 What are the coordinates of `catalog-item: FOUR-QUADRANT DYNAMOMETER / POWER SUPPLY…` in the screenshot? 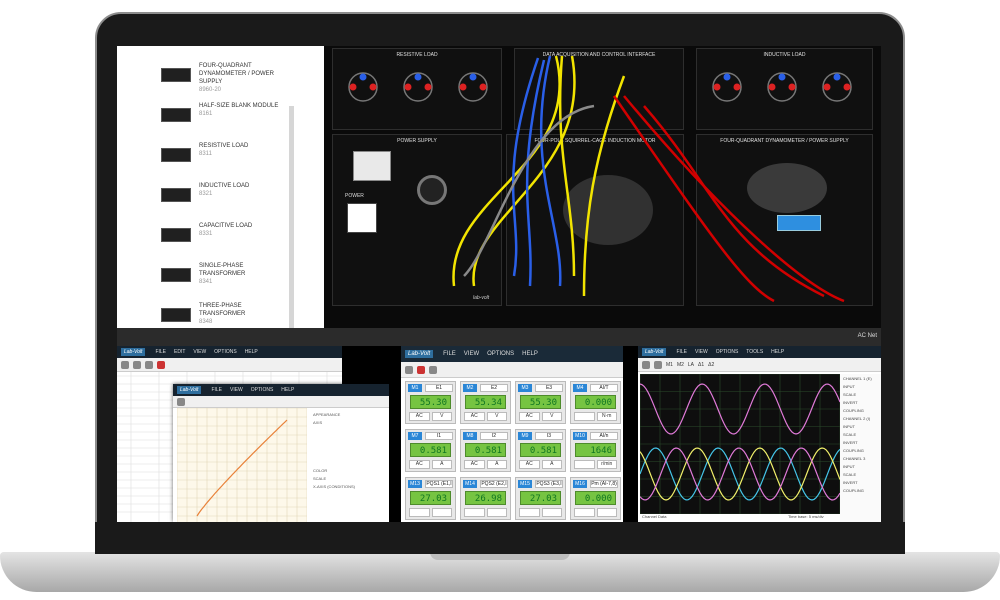 It's located at (220, 78).